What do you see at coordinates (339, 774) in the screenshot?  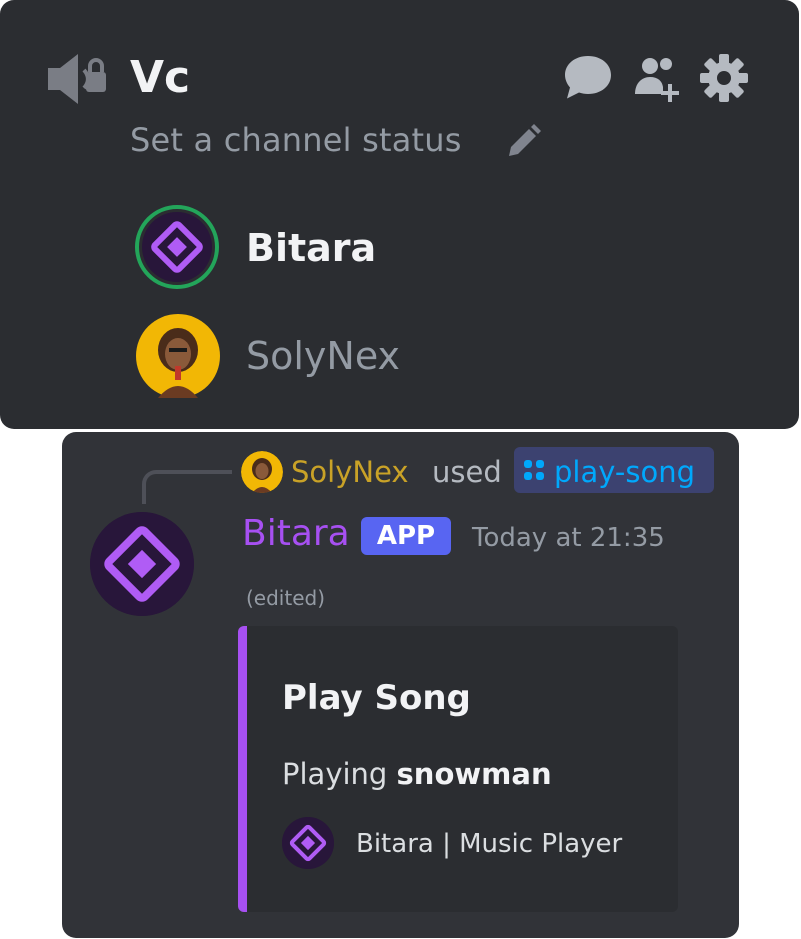 I see `embed-desc-prefix: Playing` at bounding box center [339, 774].